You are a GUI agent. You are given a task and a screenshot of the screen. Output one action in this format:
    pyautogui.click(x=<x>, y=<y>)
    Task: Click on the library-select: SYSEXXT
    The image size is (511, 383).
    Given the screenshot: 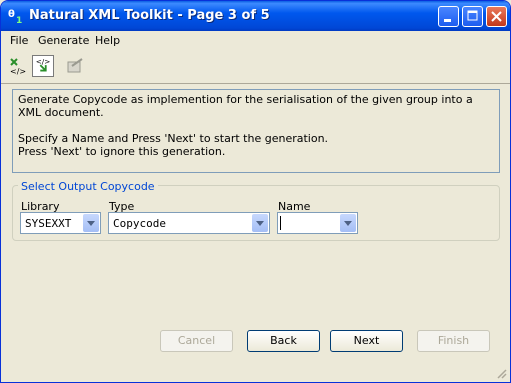 What is the action you would take?
    pyautogui.click(x=60, y=223)
    